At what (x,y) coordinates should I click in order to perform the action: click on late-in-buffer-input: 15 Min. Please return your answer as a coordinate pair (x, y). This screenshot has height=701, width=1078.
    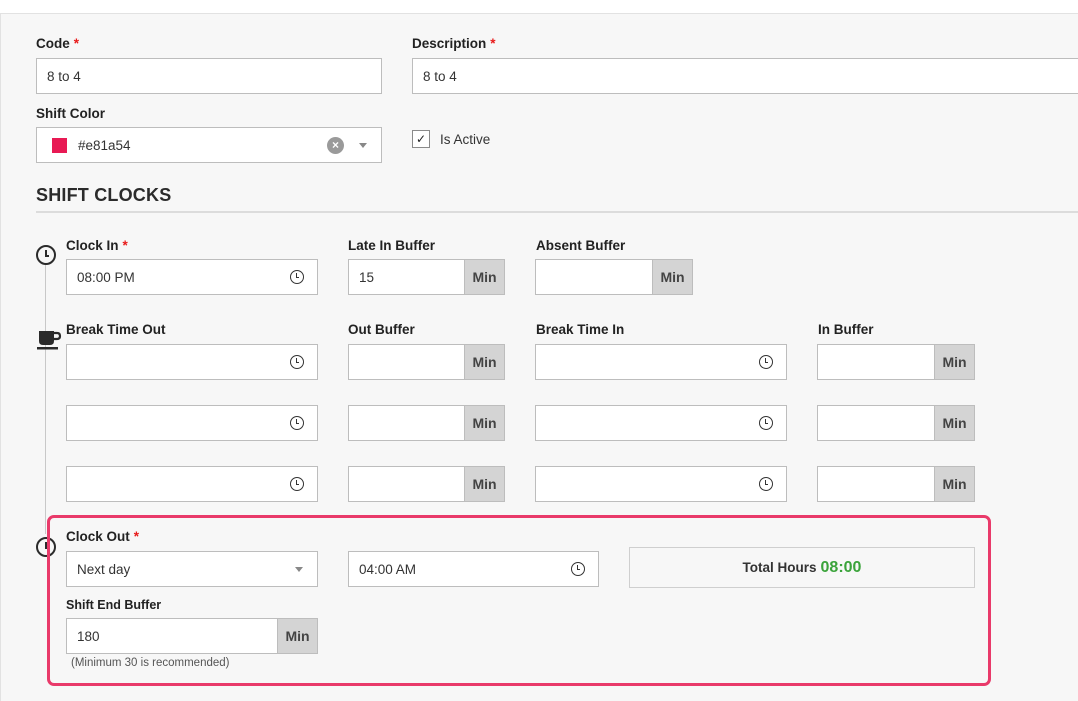
    Looking at the image, I should click on (426, 277).